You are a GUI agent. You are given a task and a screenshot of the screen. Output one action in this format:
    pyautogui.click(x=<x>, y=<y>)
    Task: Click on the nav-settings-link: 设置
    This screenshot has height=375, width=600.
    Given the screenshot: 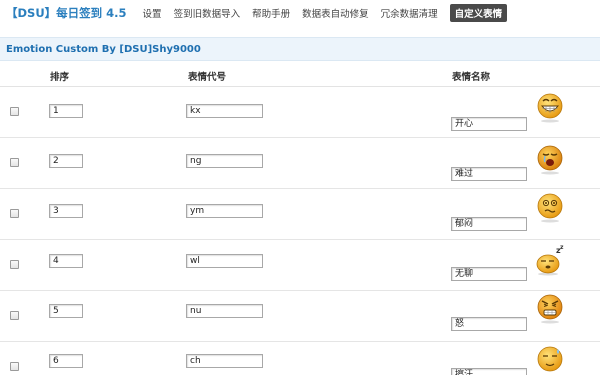 What is the action you would take?
    pyautogui.click(x=152, y=13)
    